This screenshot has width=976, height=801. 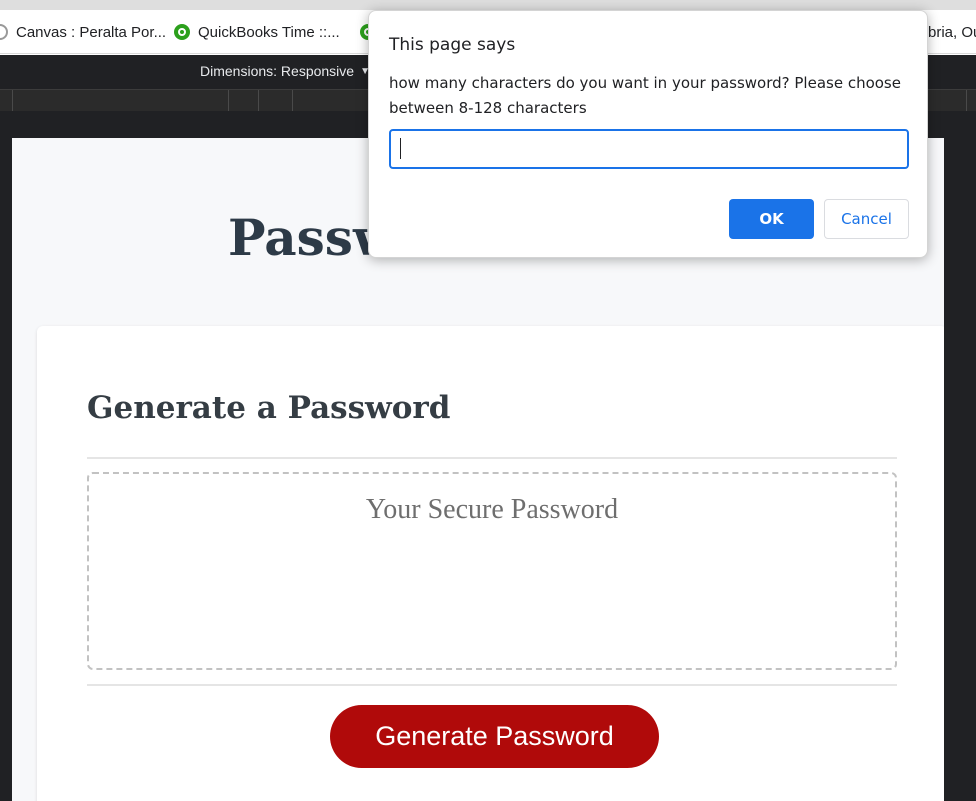 What do you see at coordinates (492, 509) in the screenshot?
I see `password-placeholder: Your Secure Password` at bounding box center [492, 509].